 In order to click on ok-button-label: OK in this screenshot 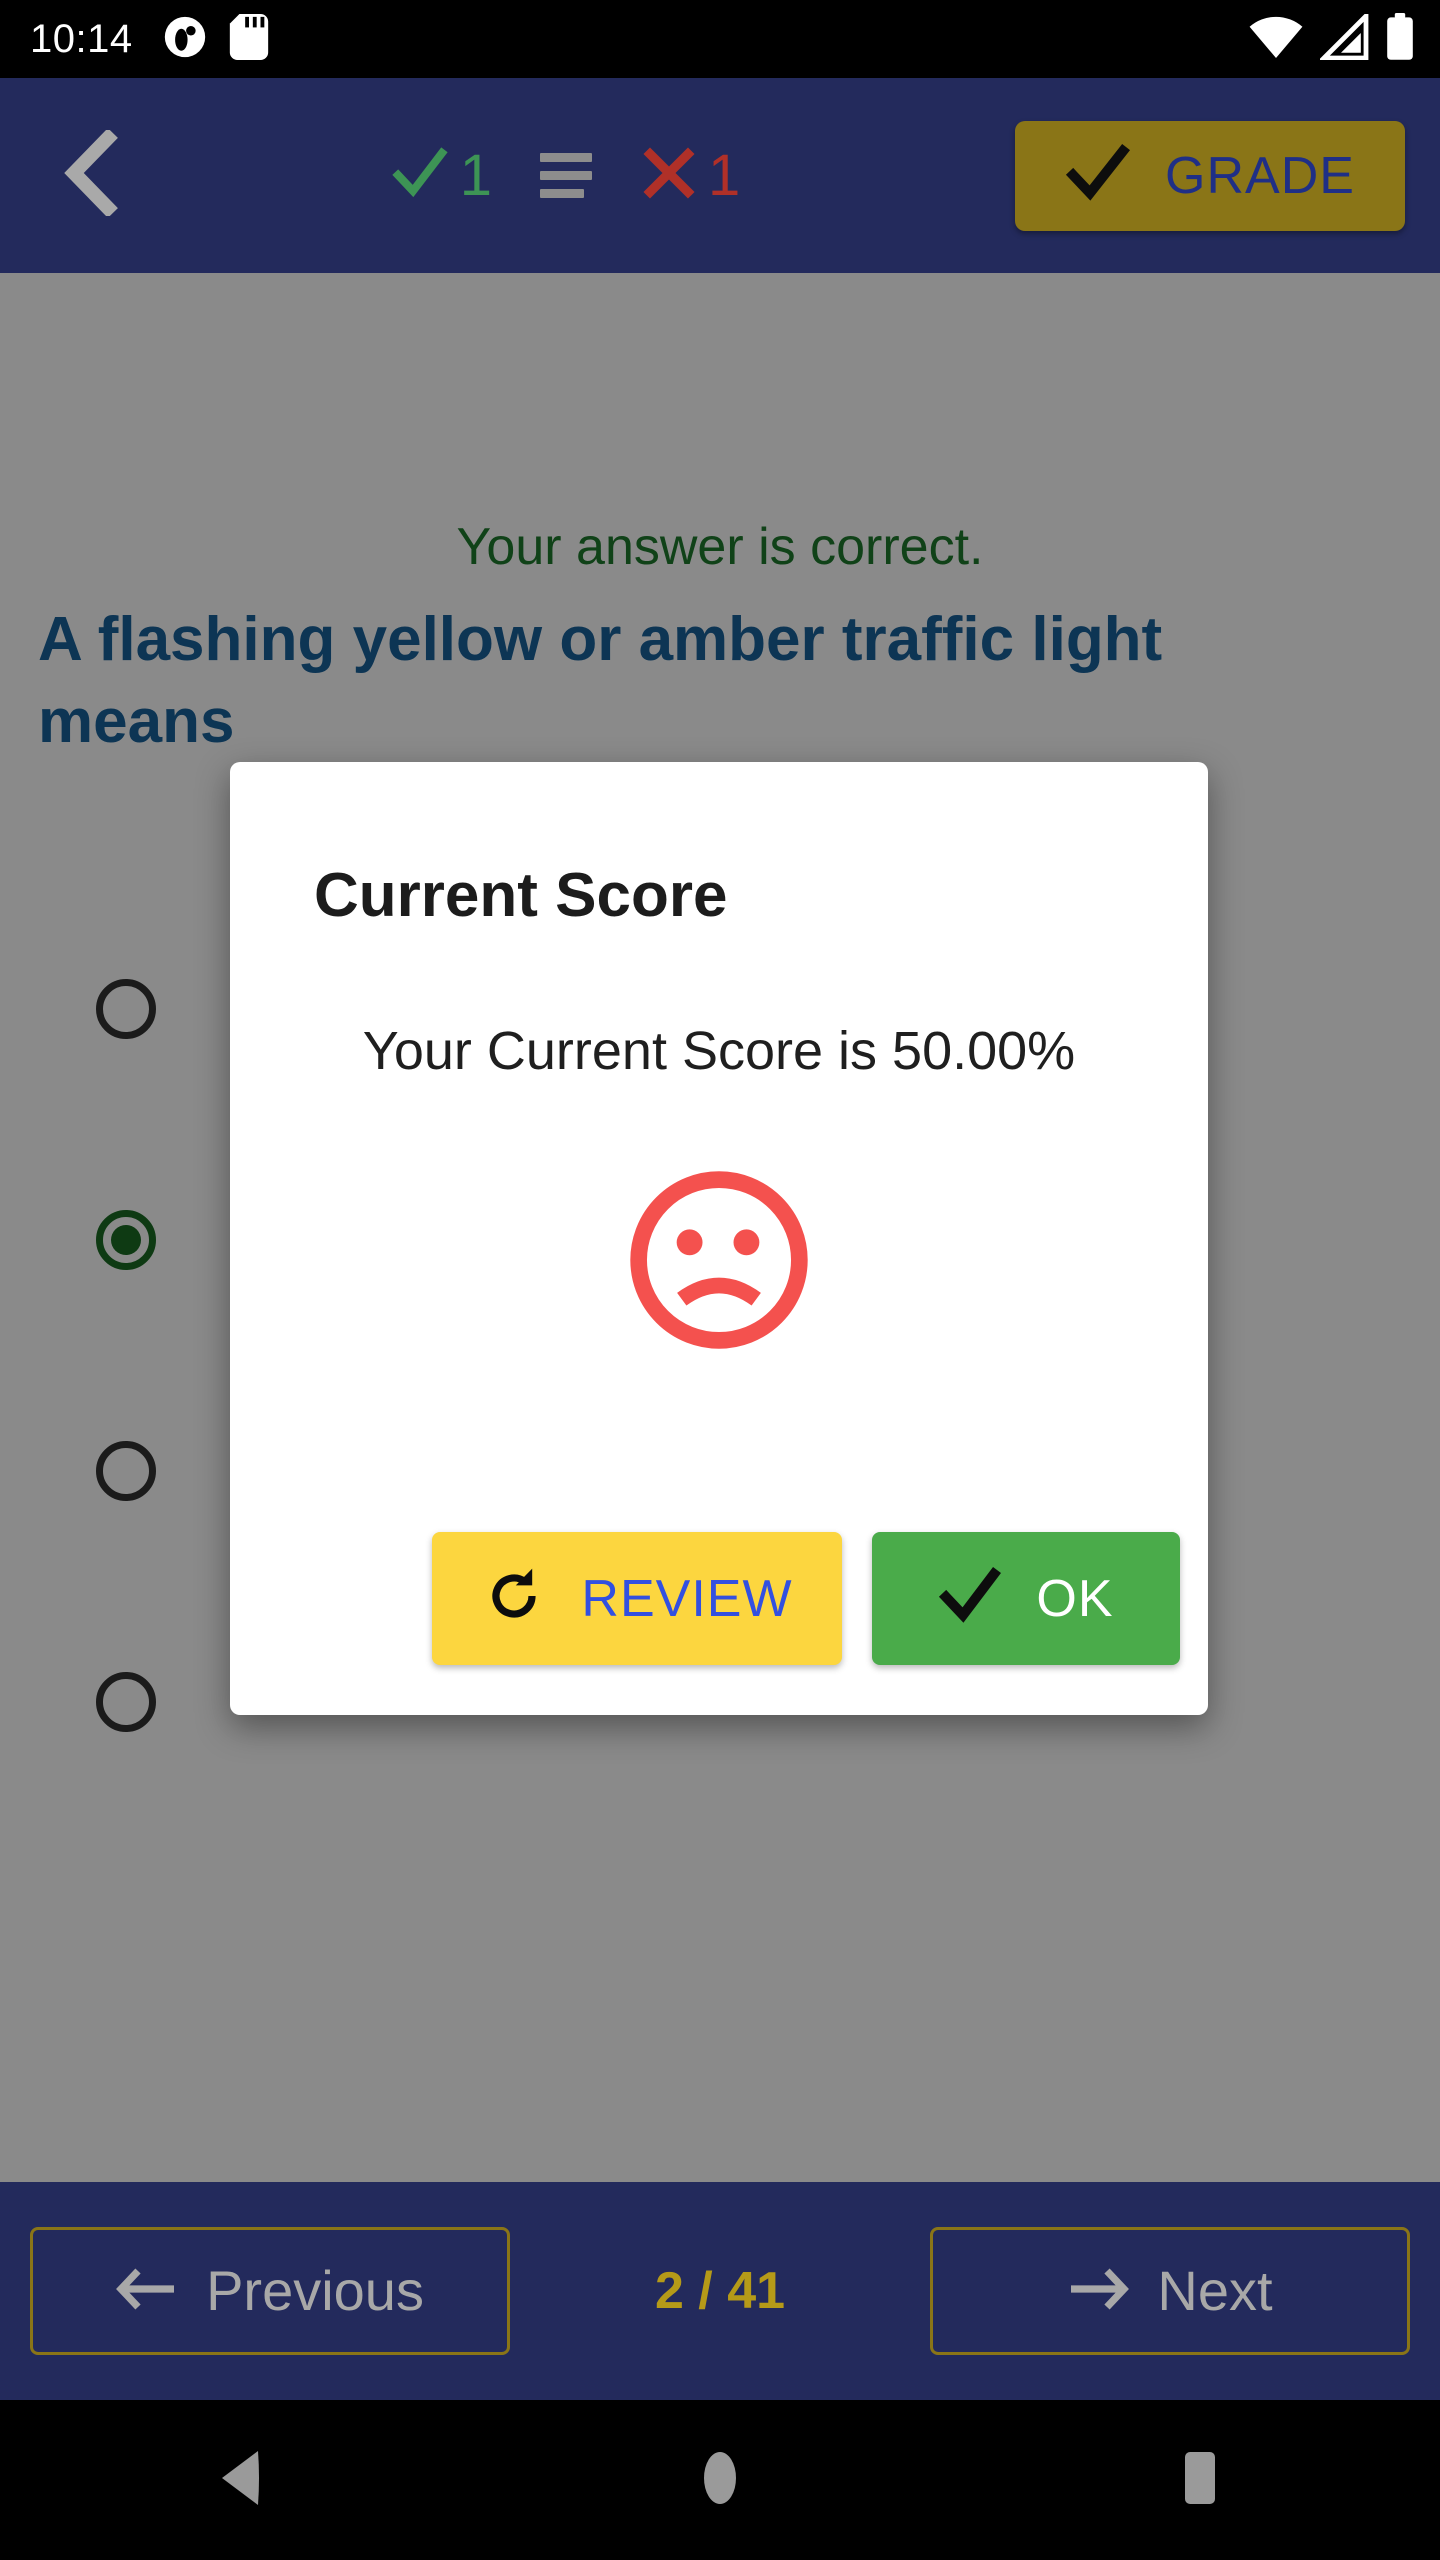, I will do `click(1075, 1598)`.